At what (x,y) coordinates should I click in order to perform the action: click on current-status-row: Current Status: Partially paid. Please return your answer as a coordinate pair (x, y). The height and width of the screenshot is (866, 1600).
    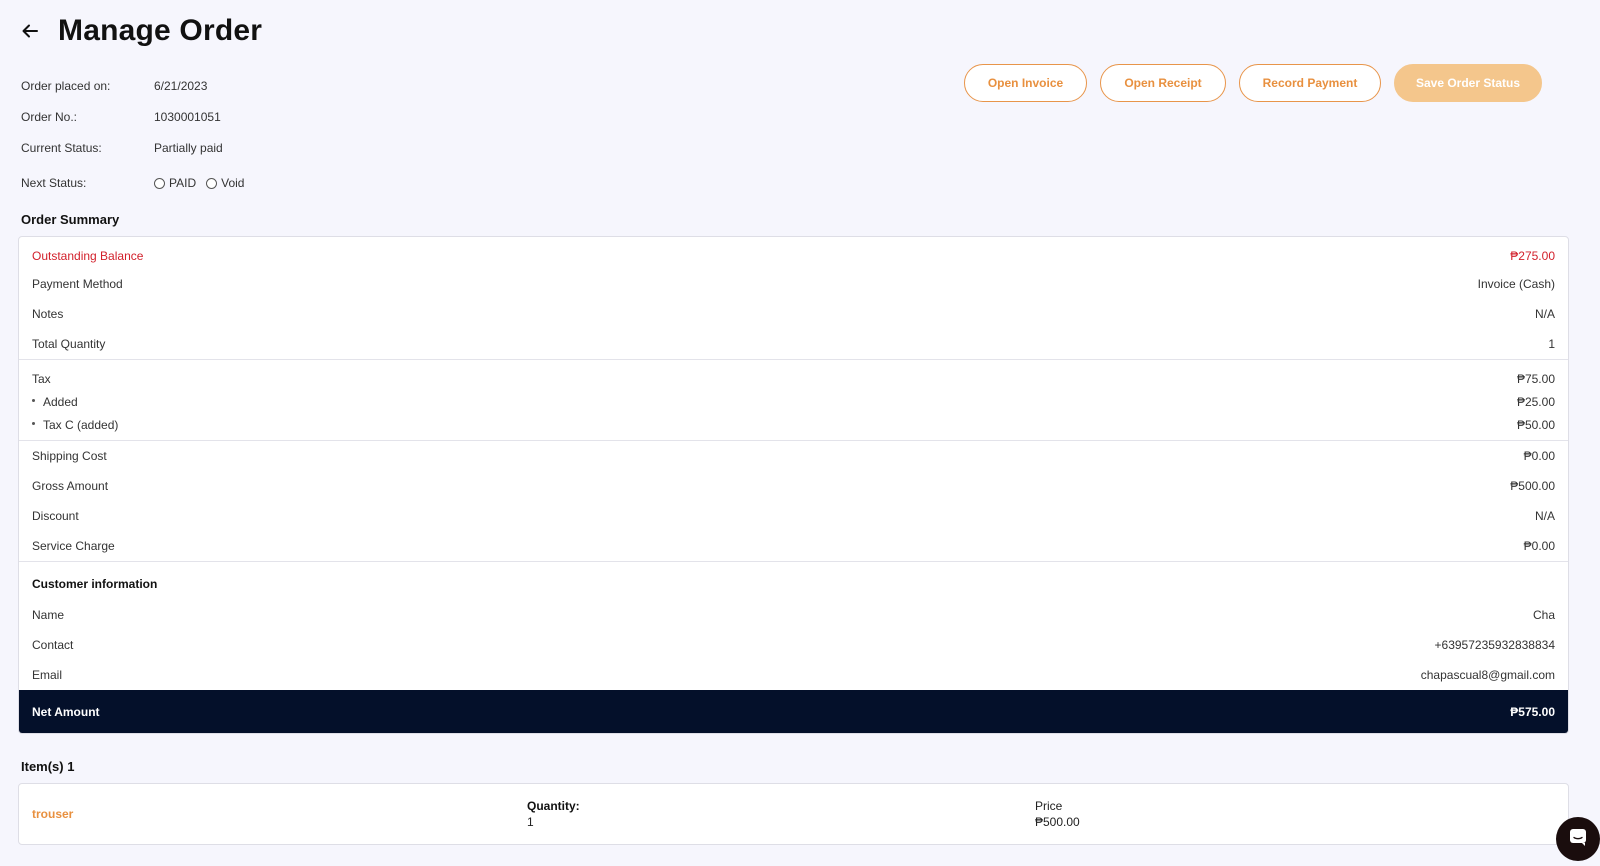
    Looking at the image, I should click on (137, 147).